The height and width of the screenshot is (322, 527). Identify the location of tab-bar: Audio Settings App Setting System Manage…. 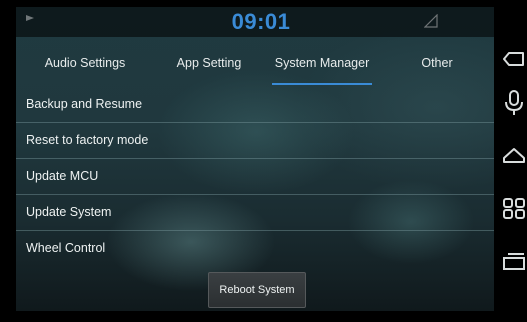
(255, 63).